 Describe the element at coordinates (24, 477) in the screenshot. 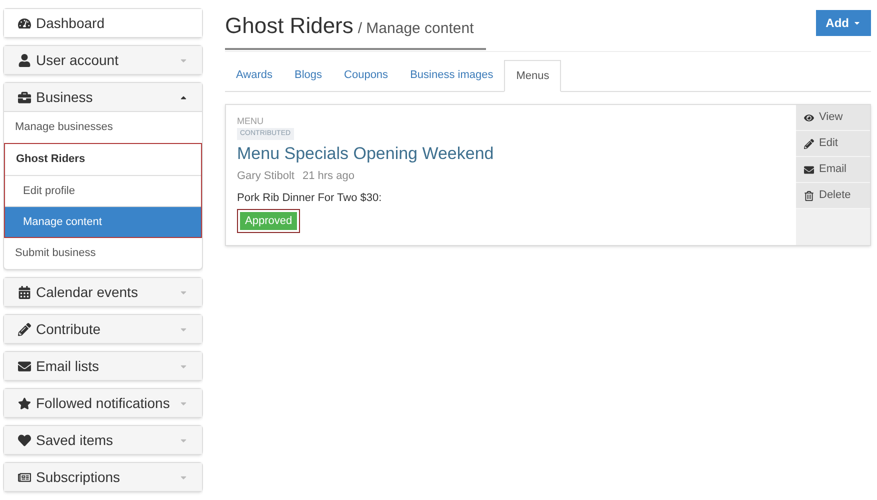

I see `card-icon` at that location.